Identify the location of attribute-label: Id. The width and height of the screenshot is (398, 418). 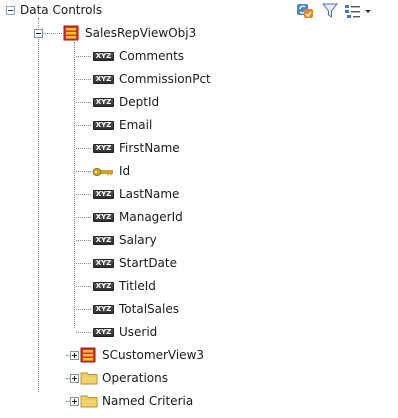
(125, 171).